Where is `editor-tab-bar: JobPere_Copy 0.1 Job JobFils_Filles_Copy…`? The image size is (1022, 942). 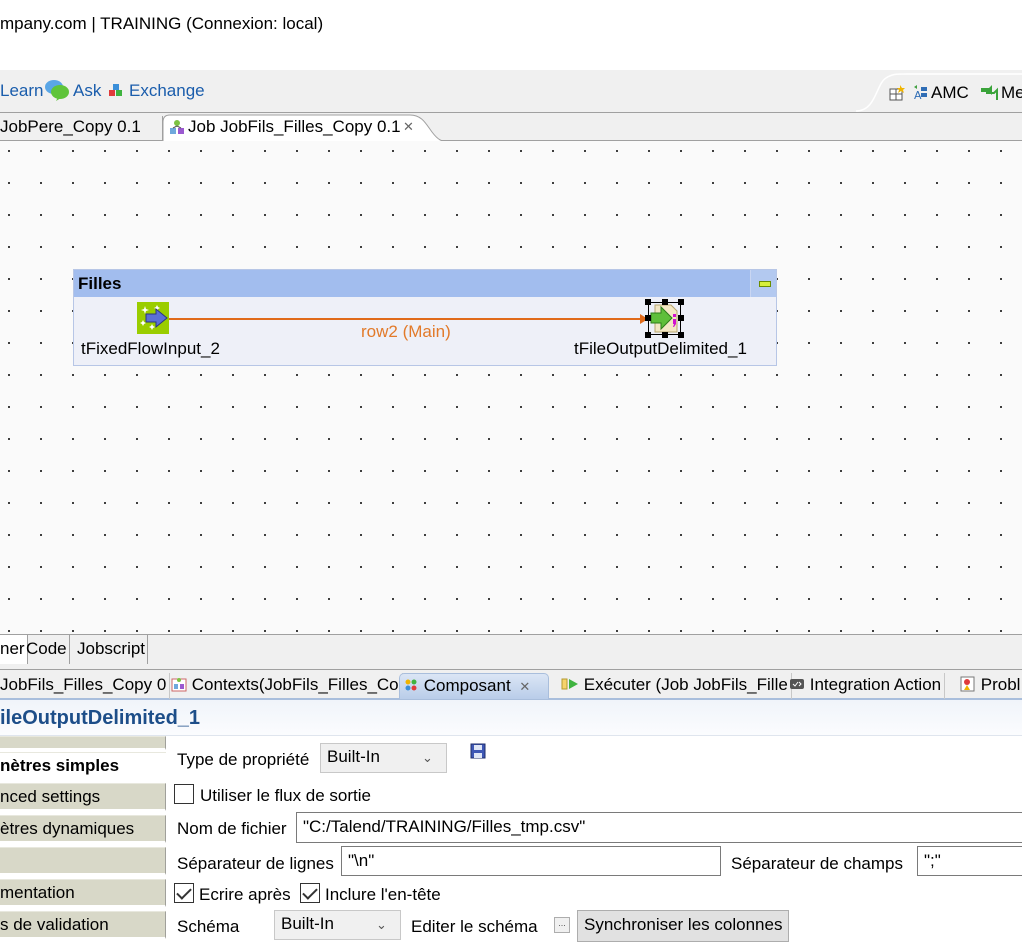 editor-tab-bar: JobPere_Copy 0.1 Job JobFils_Filles_Copy… is located at coordinates (511, 127).